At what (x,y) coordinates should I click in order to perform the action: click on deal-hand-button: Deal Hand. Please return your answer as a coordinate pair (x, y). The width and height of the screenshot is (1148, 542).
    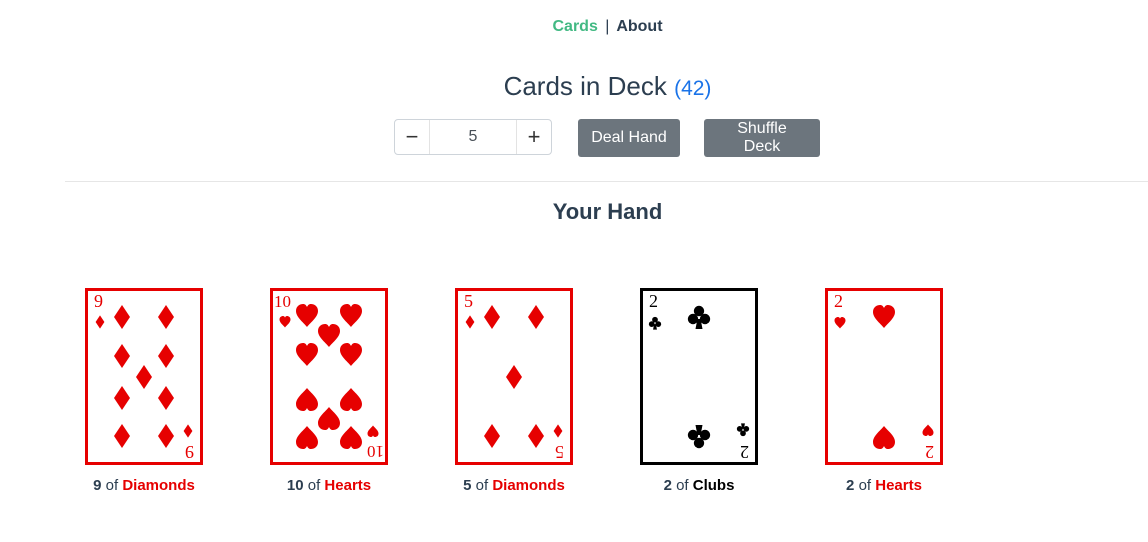
    Looking at the image, I should click on (629, 138).